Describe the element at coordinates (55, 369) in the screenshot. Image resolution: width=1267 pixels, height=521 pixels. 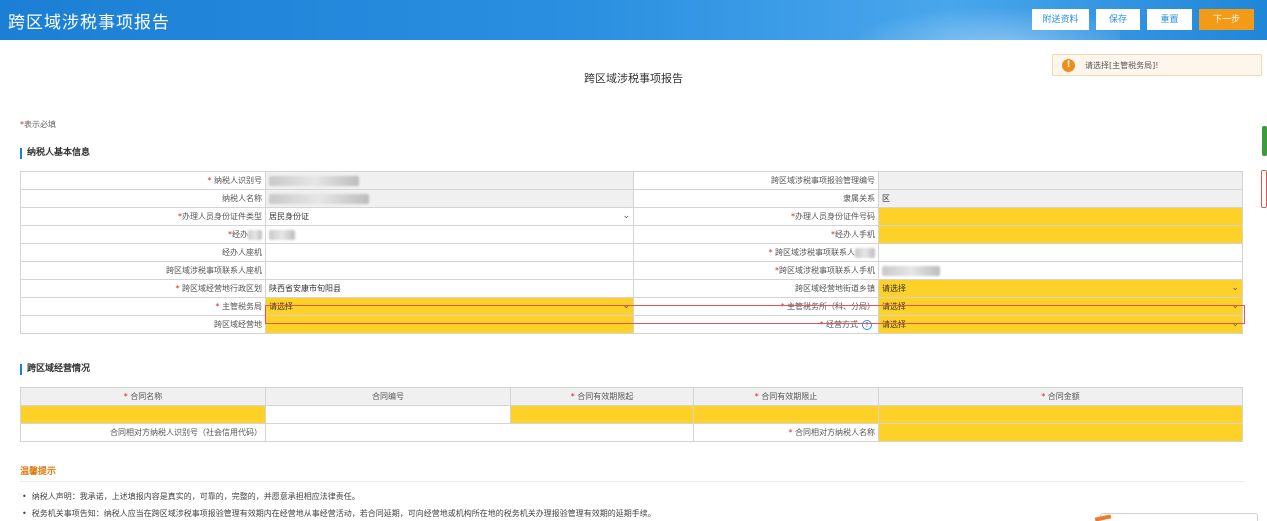
I see `section-title-operations: 跨区域经营情况` at that location.